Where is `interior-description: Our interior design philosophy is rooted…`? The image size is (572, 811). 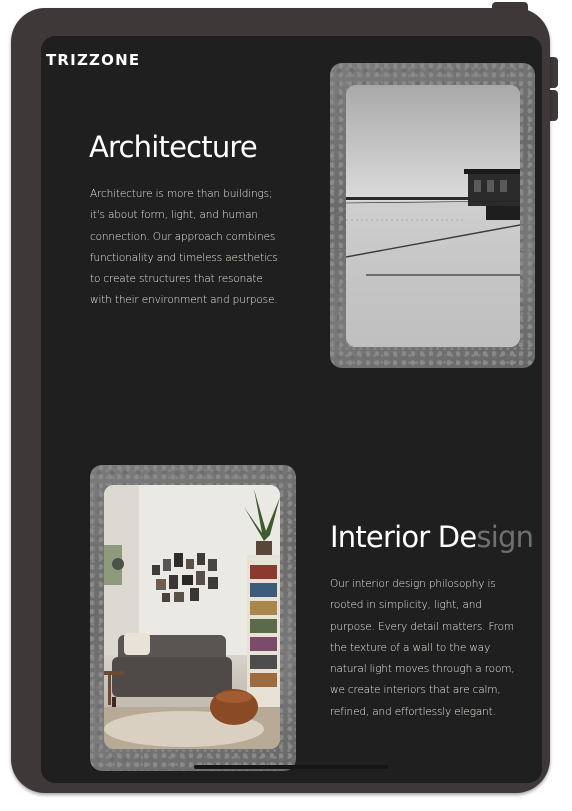 interior-description: Our interior design philosophy is rooted… is located at coordinates (422, 648).